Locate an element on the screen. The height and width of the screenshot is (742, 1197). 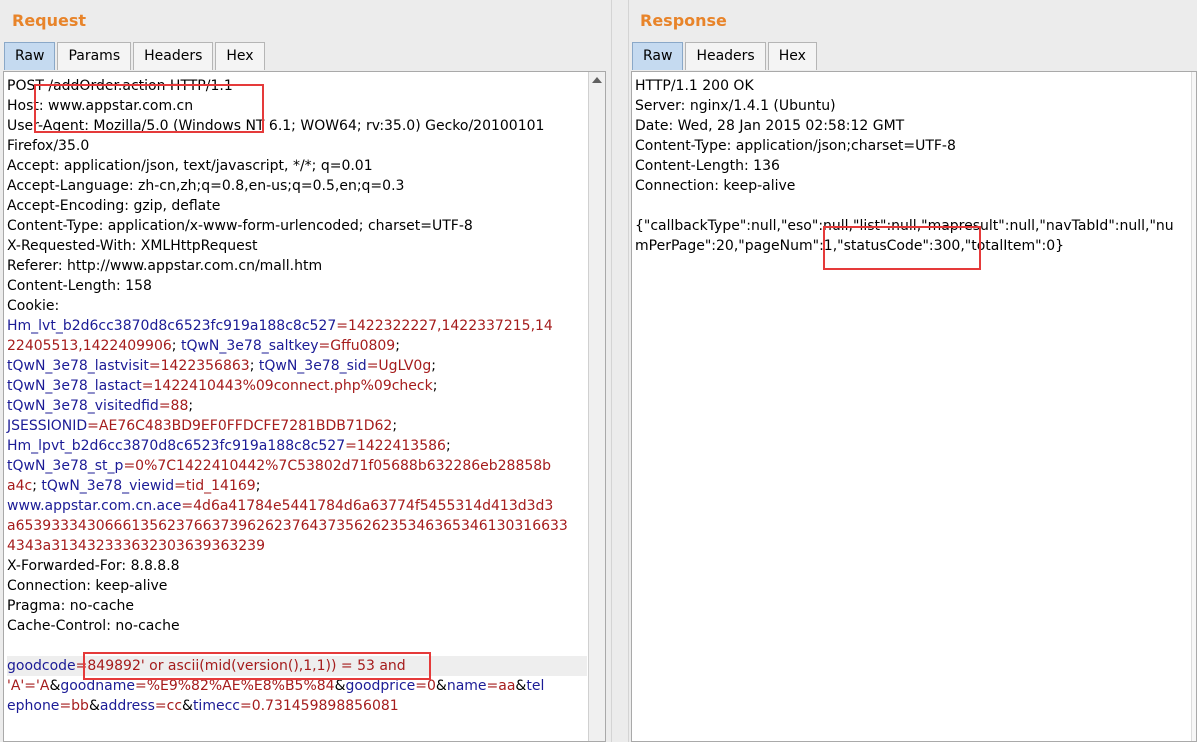
pane-splitter is located at coordinates (620, 371).